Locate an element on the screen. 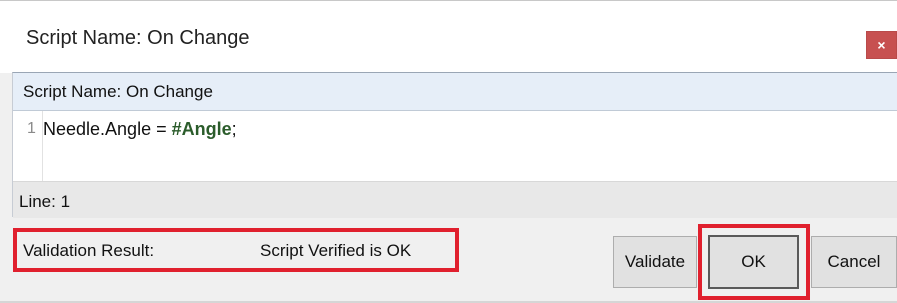 This screenshot has width=897, height=303. code-parameter: #Angle is located at coordinates (201, 129).